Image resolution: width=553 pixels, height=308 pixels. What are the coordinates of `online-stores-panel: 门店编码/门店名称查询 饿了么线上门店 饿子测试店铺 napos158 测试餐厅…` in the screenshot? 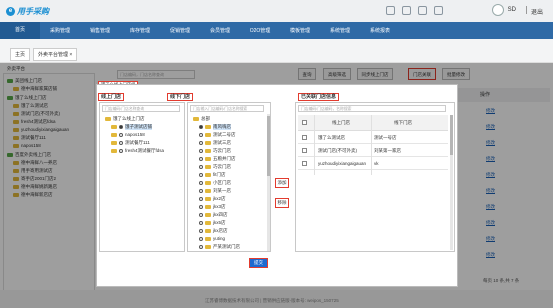 It's located at (142, 177).